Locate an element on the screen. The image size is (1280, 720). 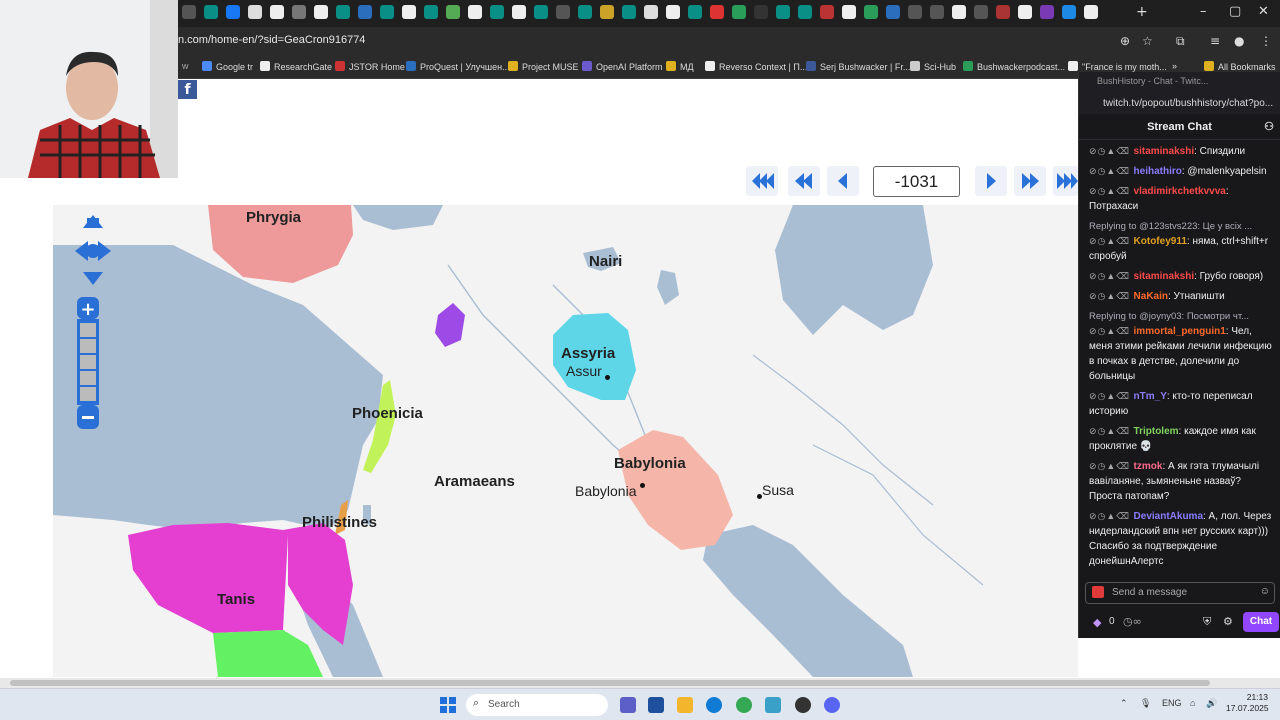
teams-icon is located at coordinates (628, 705).